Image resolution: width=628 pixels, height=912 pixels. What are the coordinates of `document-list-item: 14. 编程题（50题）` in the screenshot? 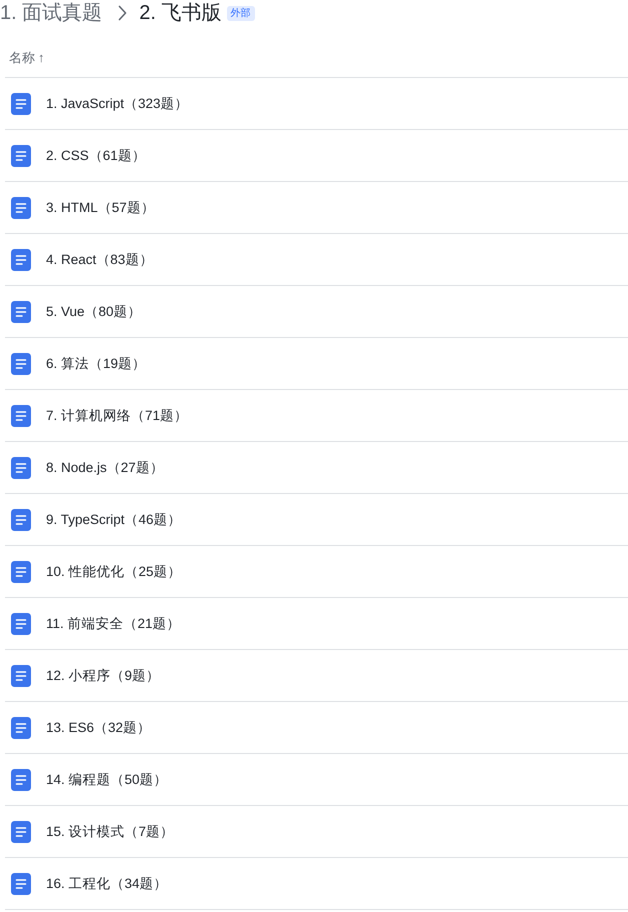 It's located at (316, 780).